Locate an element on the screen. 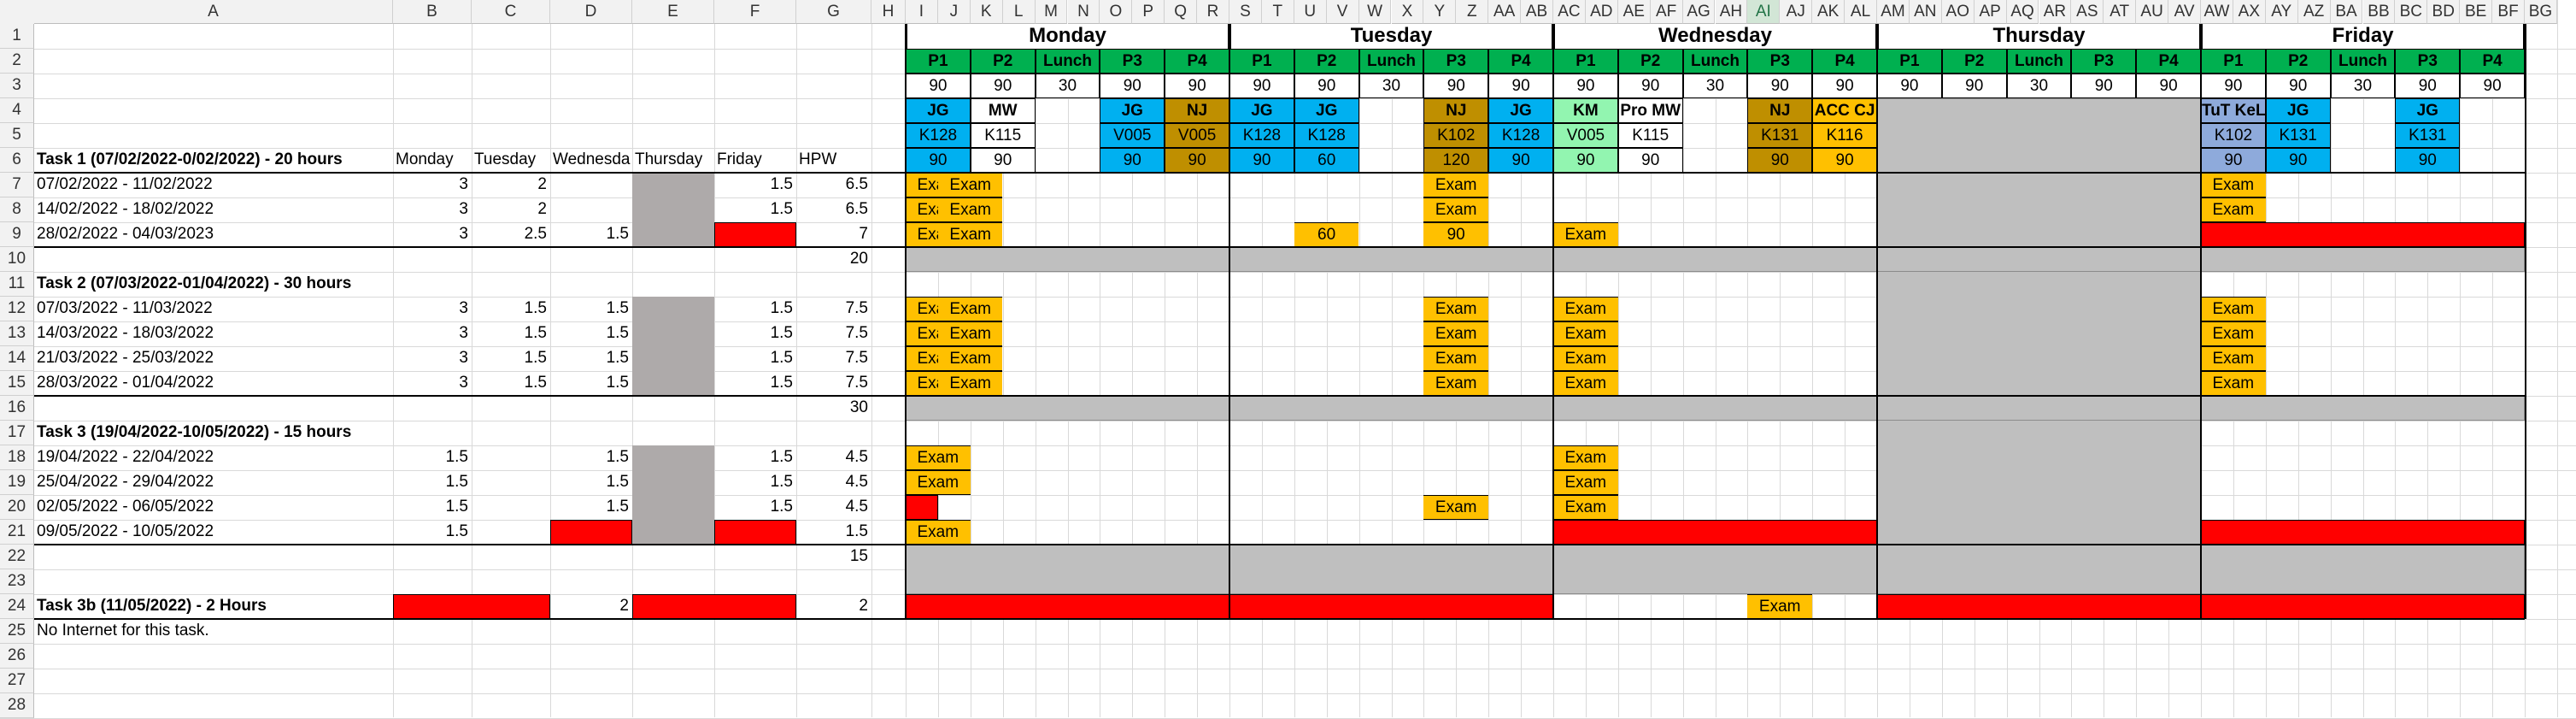 The image size is (2576, 719). row-header: 18 is located at coordinates (17, 458).